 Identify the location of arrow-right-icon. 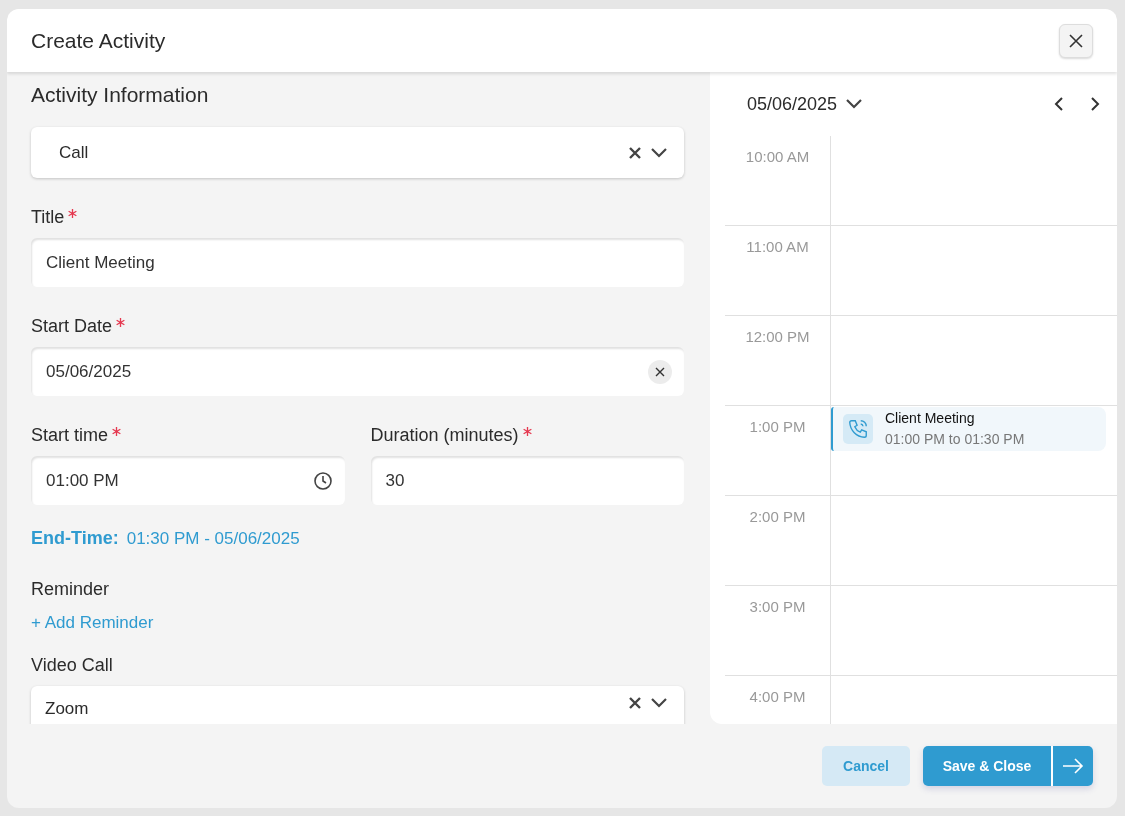
(1073, 766).